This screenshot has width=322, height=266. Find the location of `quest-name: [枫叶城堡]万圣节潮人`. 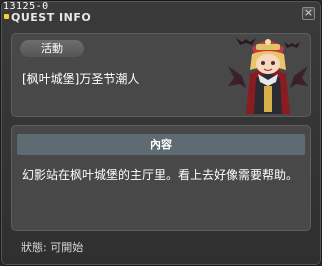

quest-name: [枫叶城堡]万圣节潮人 is located at coordinates (81, 79).